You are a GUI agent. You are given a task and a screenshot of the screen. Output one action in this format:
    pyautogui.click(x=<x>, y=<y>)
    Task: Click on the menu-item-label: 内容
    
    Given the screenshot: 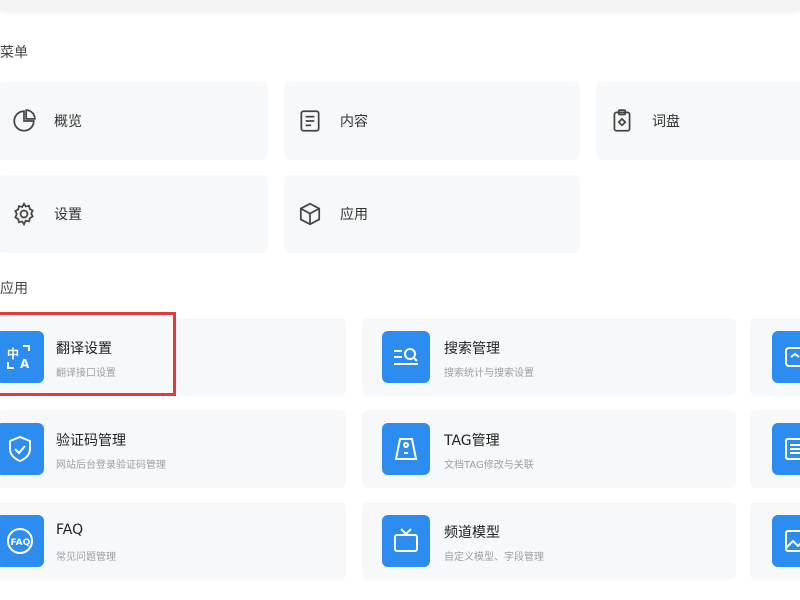 What is the action you would take?
    pyautogui.click(x=354, y=122)
    